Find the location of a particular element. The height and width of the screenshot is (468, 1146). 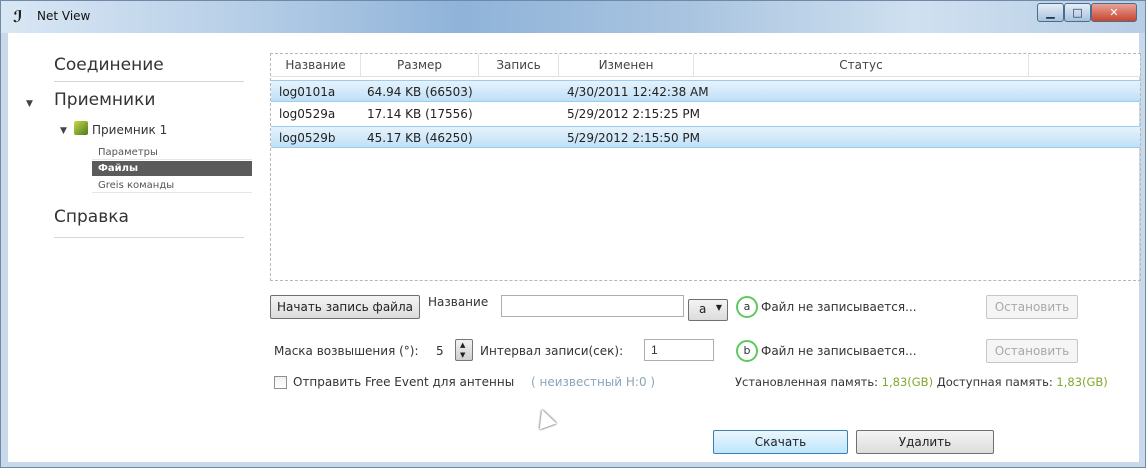

file-name: log0529b is located at coordinates (307, 138).